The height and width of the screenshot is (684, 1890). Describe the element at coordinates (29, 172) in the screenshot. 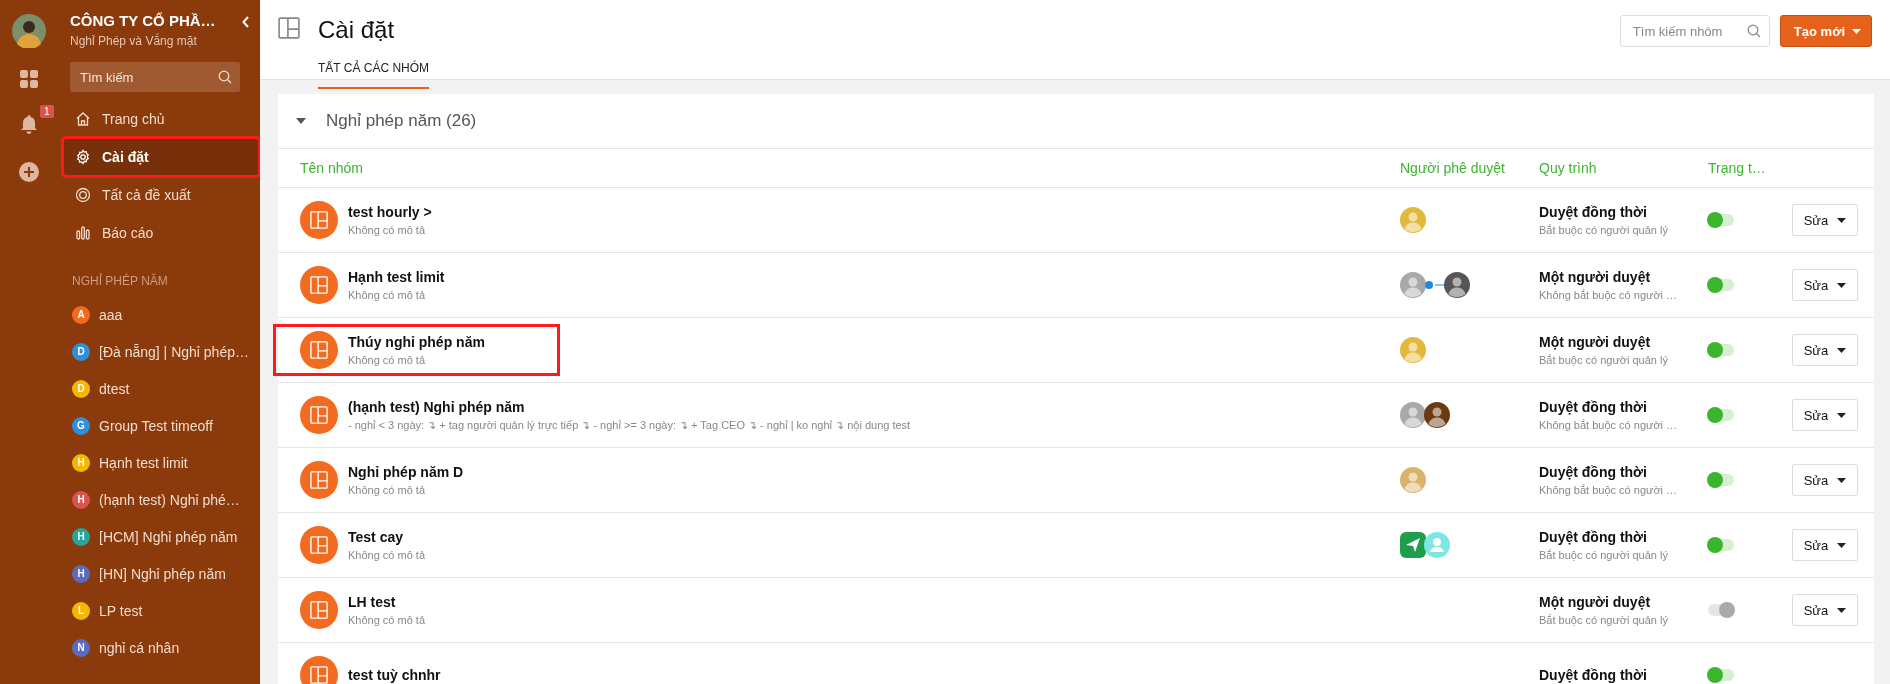

I see `add-icon` at that location.